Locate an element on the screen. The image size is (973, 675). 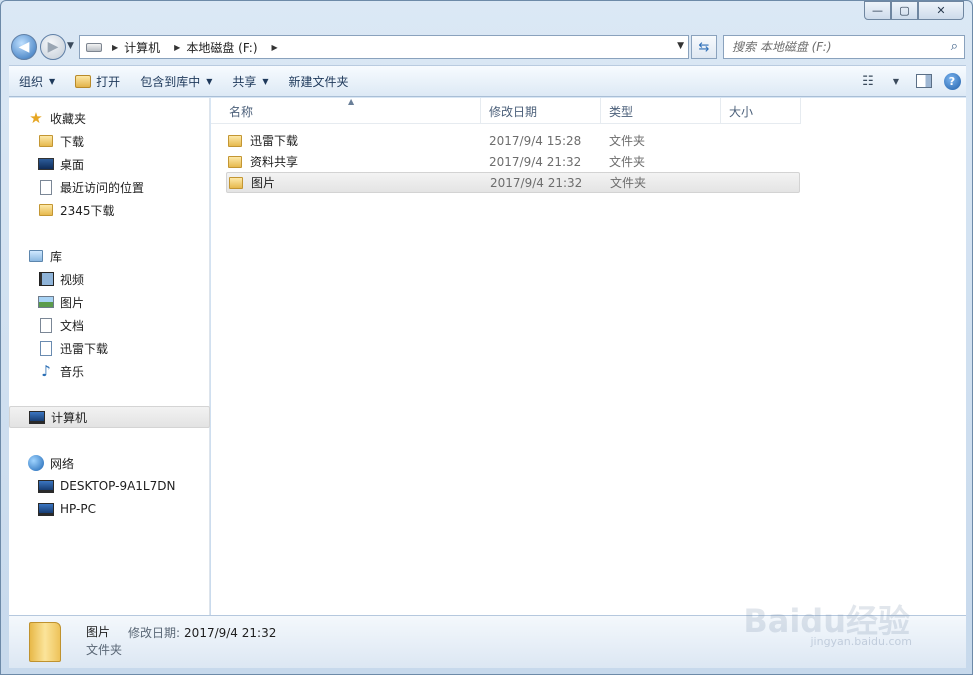
refresh-button: ⇆ is located at coordinates (704, 47).